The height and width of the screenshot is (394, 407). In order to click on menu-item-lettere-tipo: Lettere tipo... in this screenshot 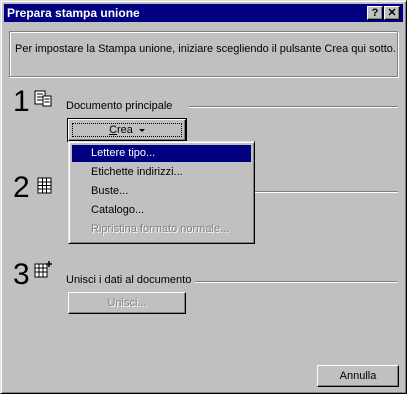, I will do `click(161, 153)`.